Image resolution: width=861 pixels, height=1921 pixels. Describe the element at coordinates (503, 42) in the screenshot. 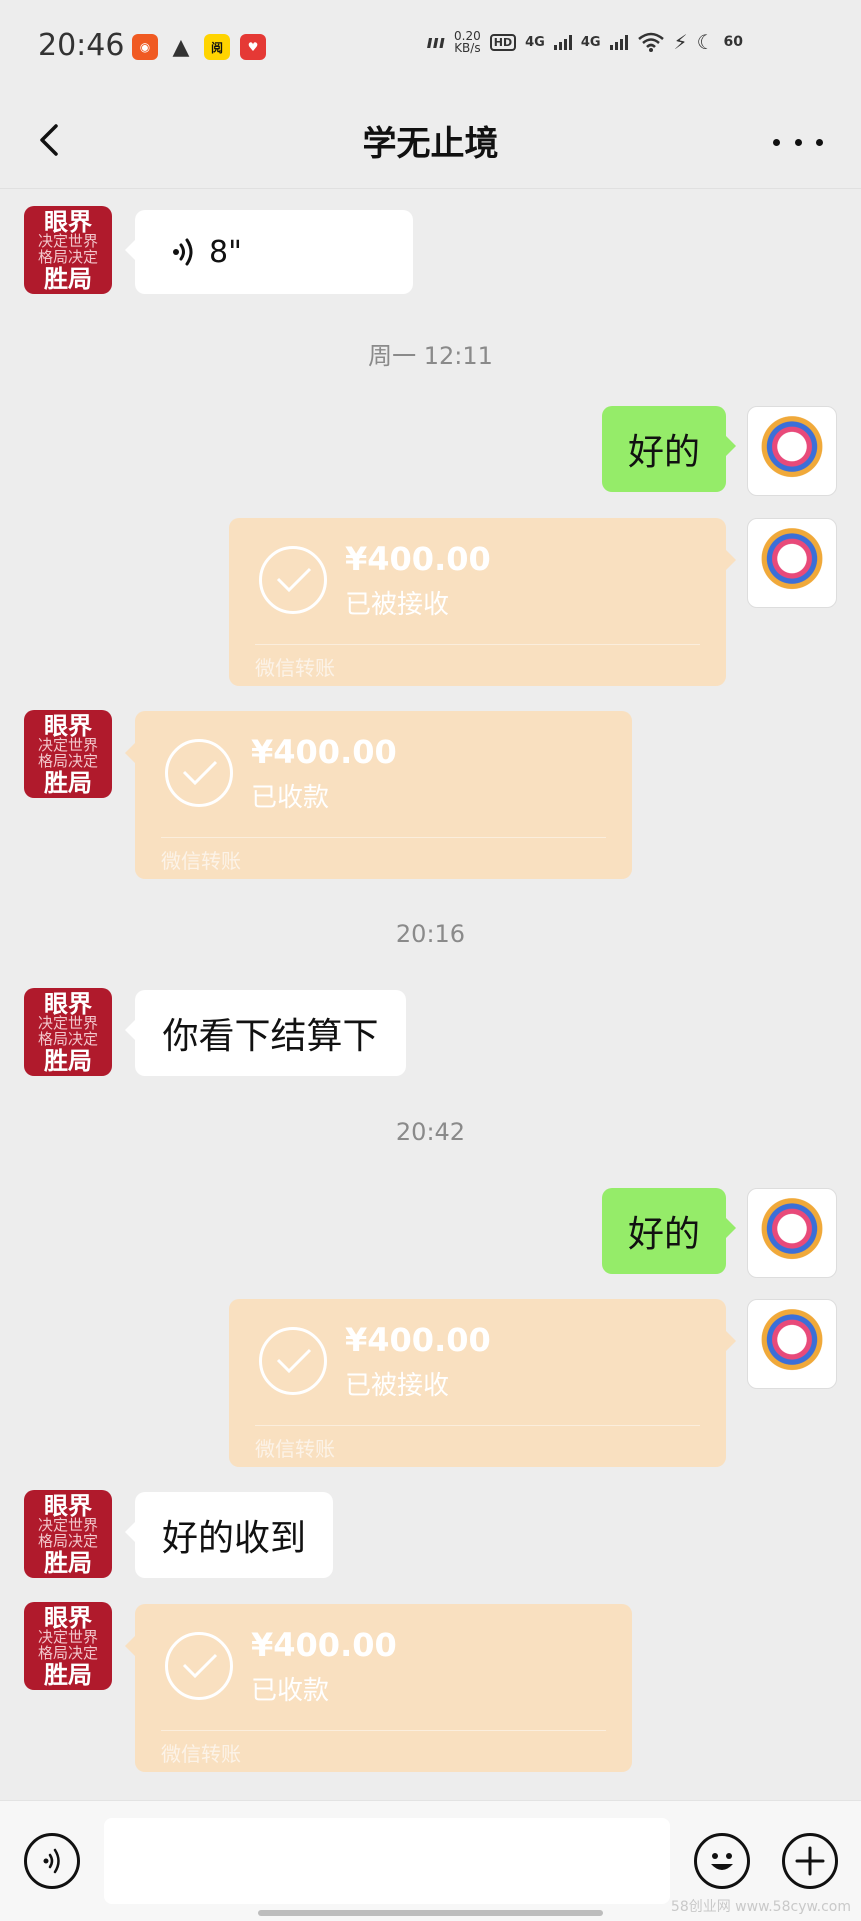

I see `hd-badge: HD` at that location.